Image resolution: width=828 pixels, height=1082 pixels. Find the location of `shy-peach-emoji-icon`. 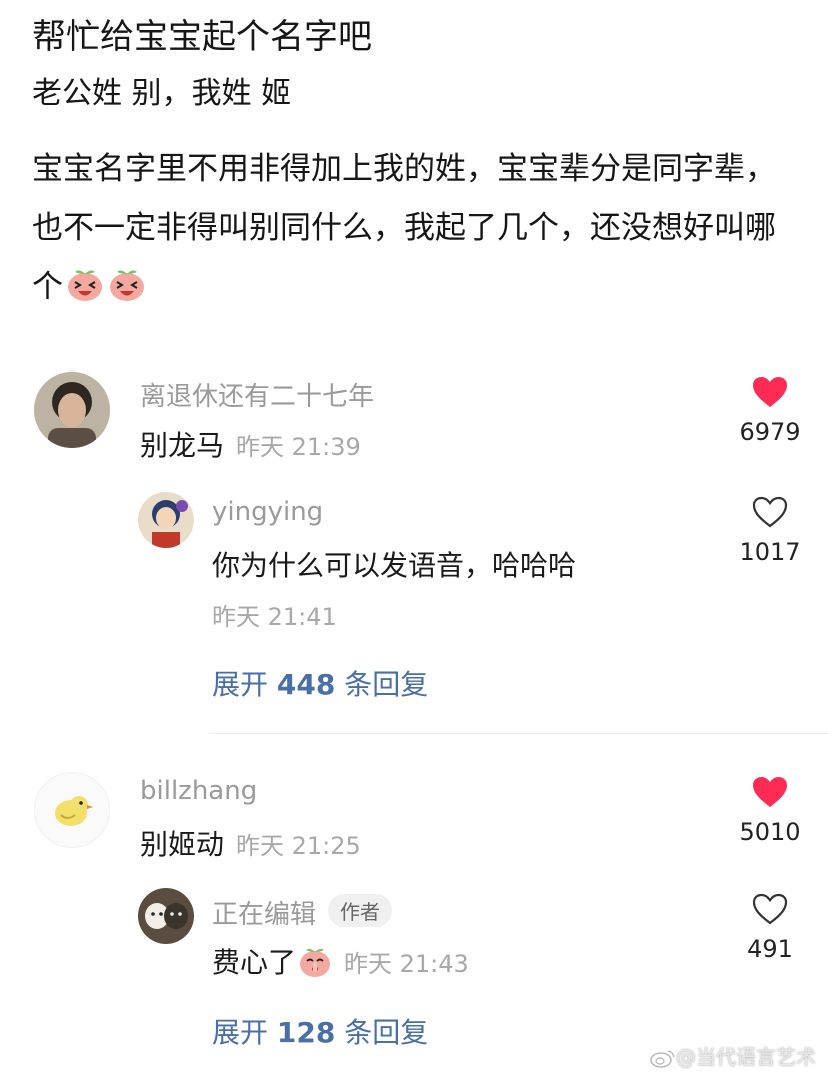

shy-peach-emoji-icon is located at coordinates (315, 965).